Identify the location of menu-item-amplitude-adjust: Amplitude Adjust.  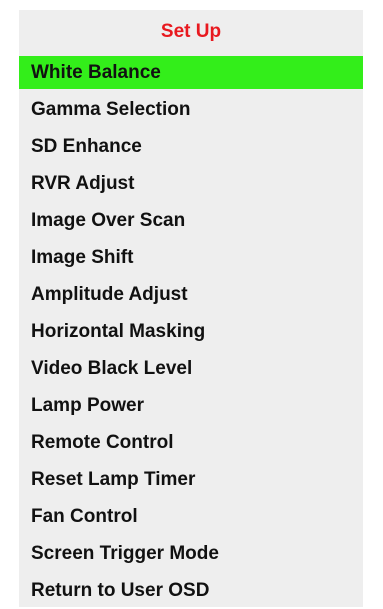
(191, 294).